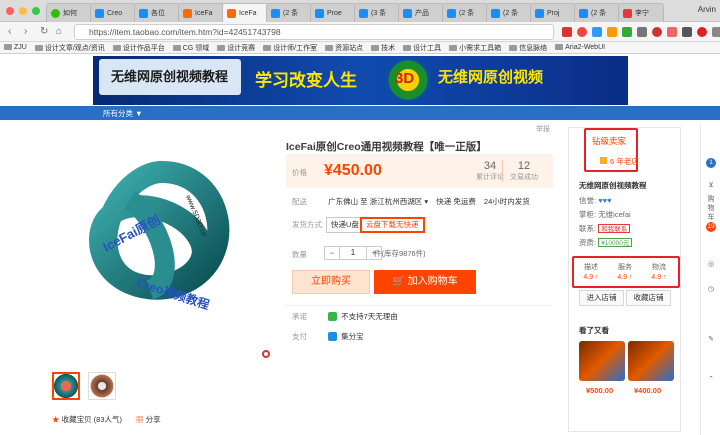 The height and width of the screenshot is (435, 720). What do you see at coordinates (711, 185) in the screenshot?
I see `cart-sidebar-icon: ⊻` at bounding box center [711, 185].